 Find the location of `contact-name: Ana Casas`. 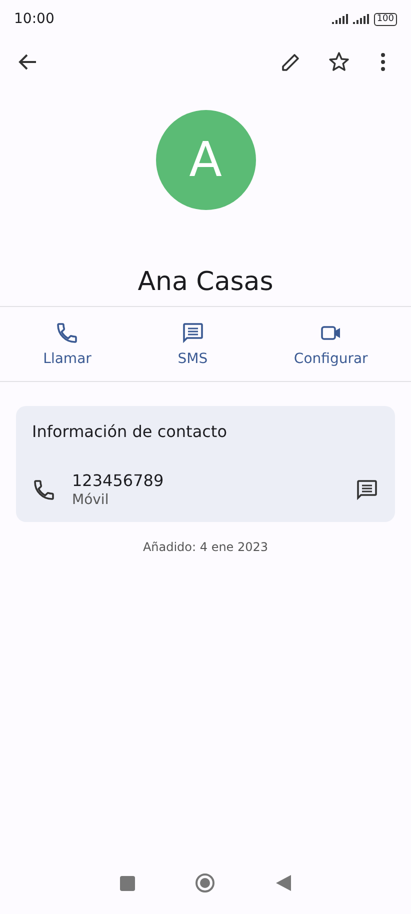

contact-name: Ana Casas is located at coordinates (205, 282).